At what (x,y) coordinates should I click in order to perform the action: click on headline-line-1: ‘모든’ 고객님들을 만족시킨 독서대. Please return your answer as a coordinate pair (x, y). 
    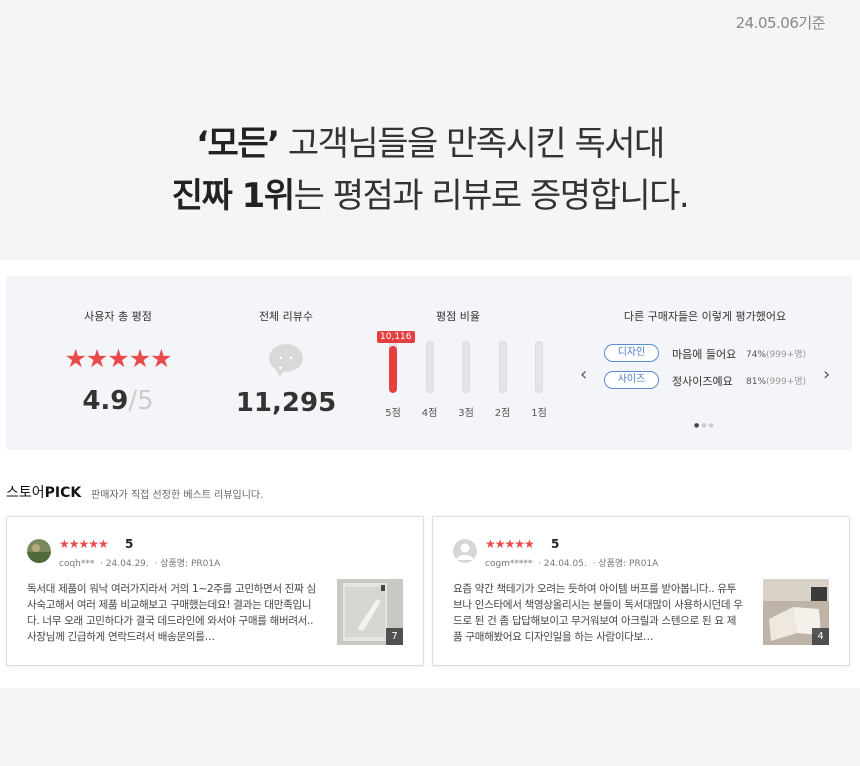
    Looking at the image, I should click on (430, 144).